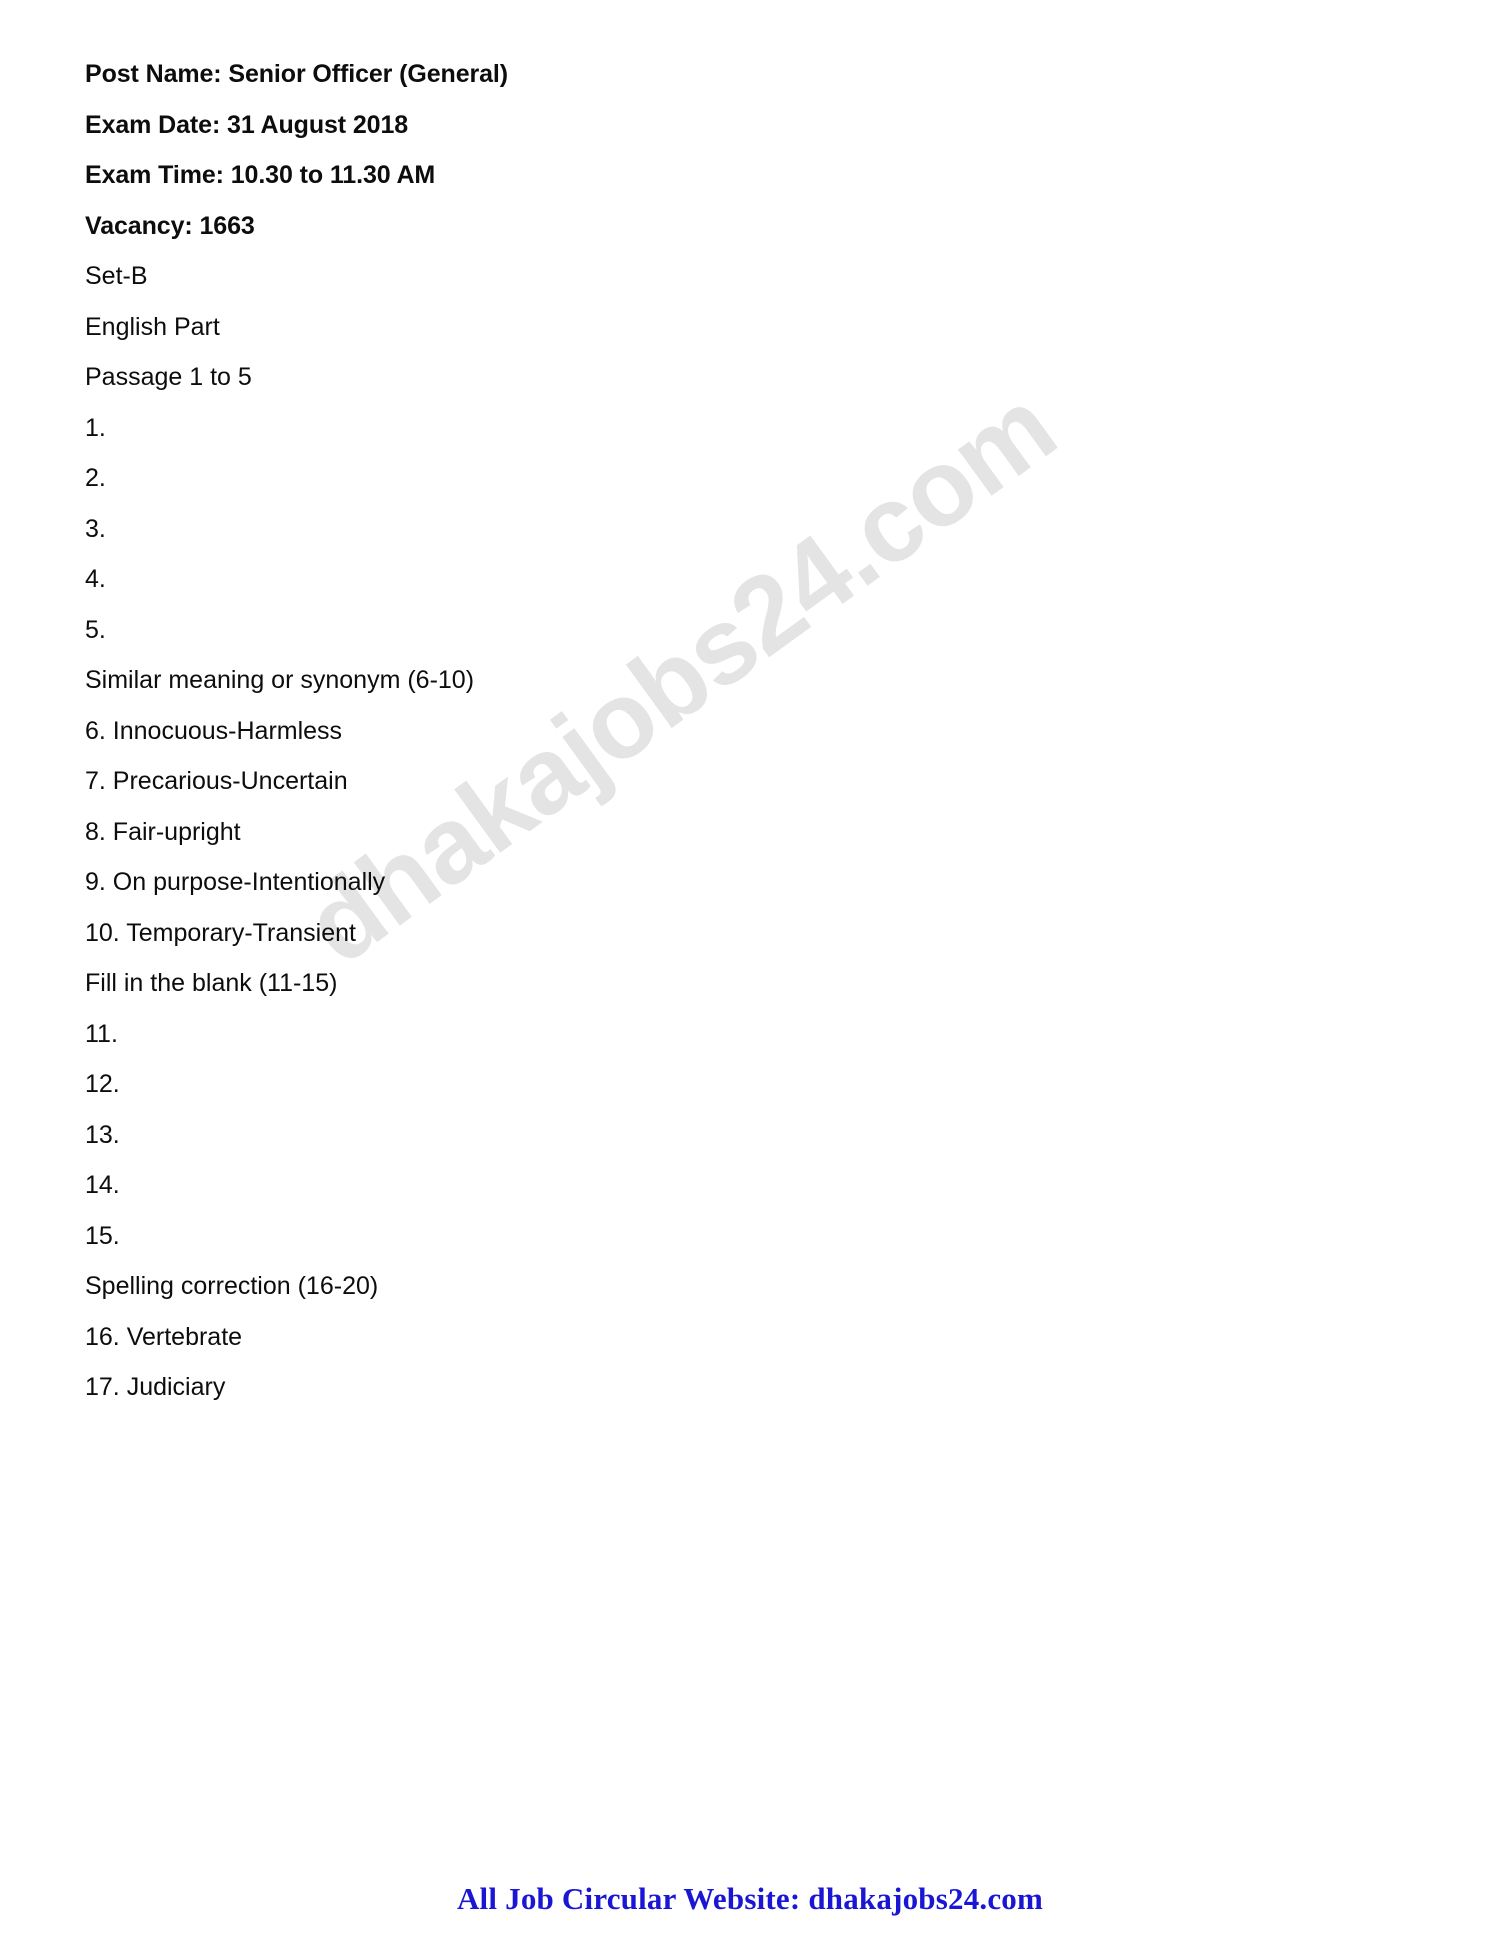 This screenshot has width=1500, height=1941. I want to click on exam-time-line: Exam Time: 10.30 to 11.30 AM, so click(260, 175).